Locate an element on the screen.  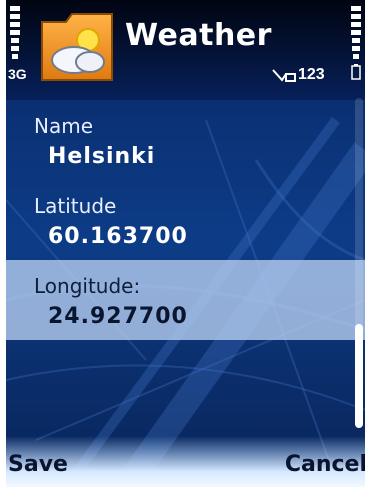
name-field-value: Helsinki is located at coordinates (101, 156).